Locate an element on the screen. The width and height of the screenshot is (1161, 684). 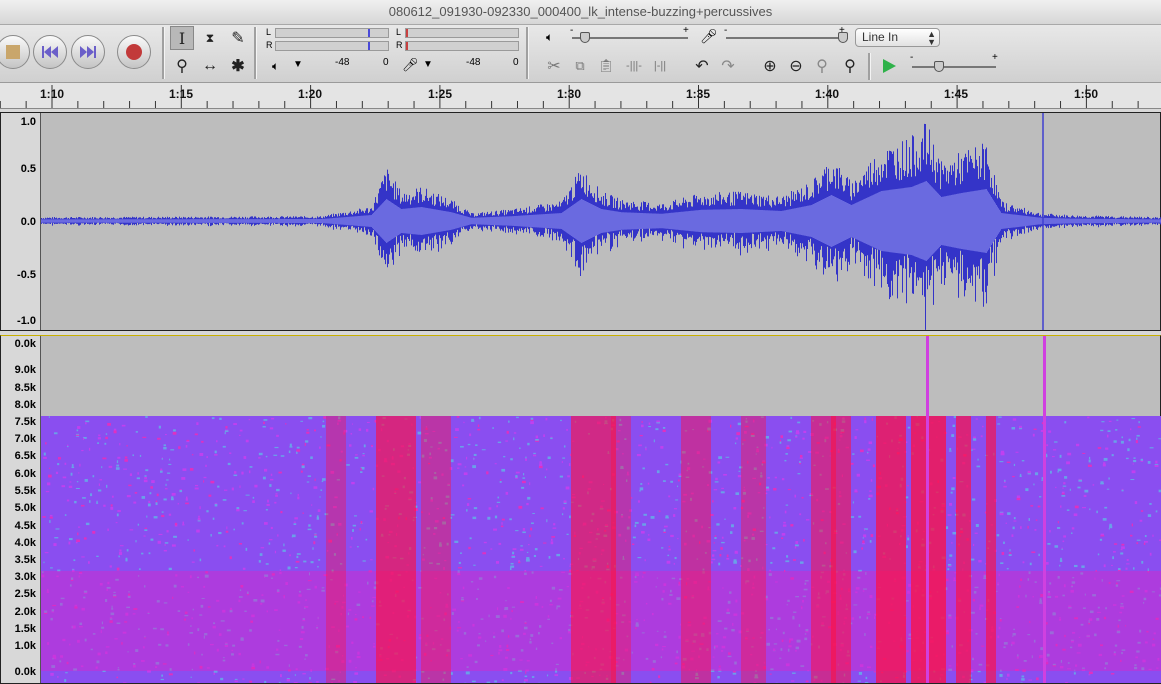
amplitude-label: -0.5 is located at coordinates (26, 275).